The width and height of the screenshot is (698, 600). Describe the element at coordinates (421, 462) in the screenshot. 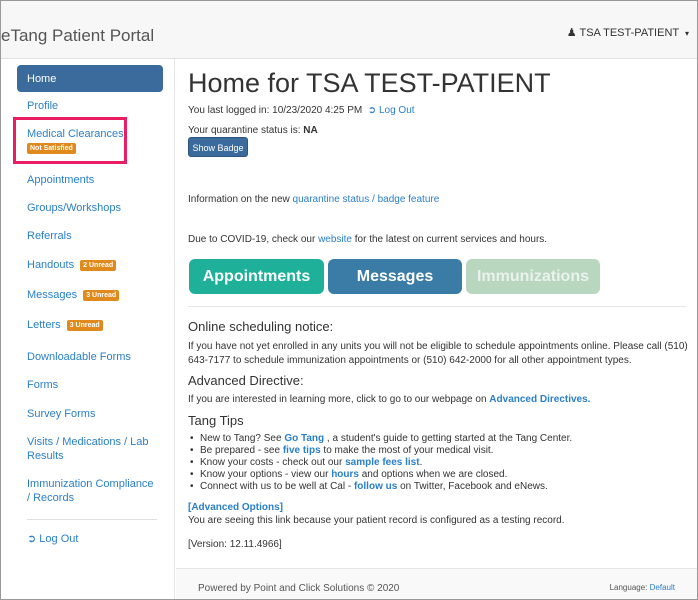

I see `tip-text: .` at that location.